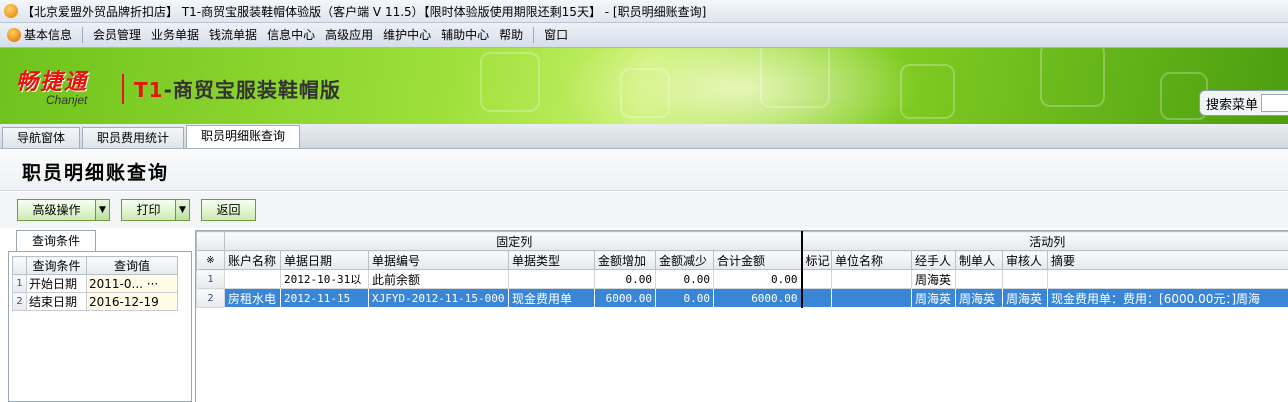 Image resolution: width=1288 pixels, height=402 pixels. I want to click on back-button: 返回, so click(228, 210).